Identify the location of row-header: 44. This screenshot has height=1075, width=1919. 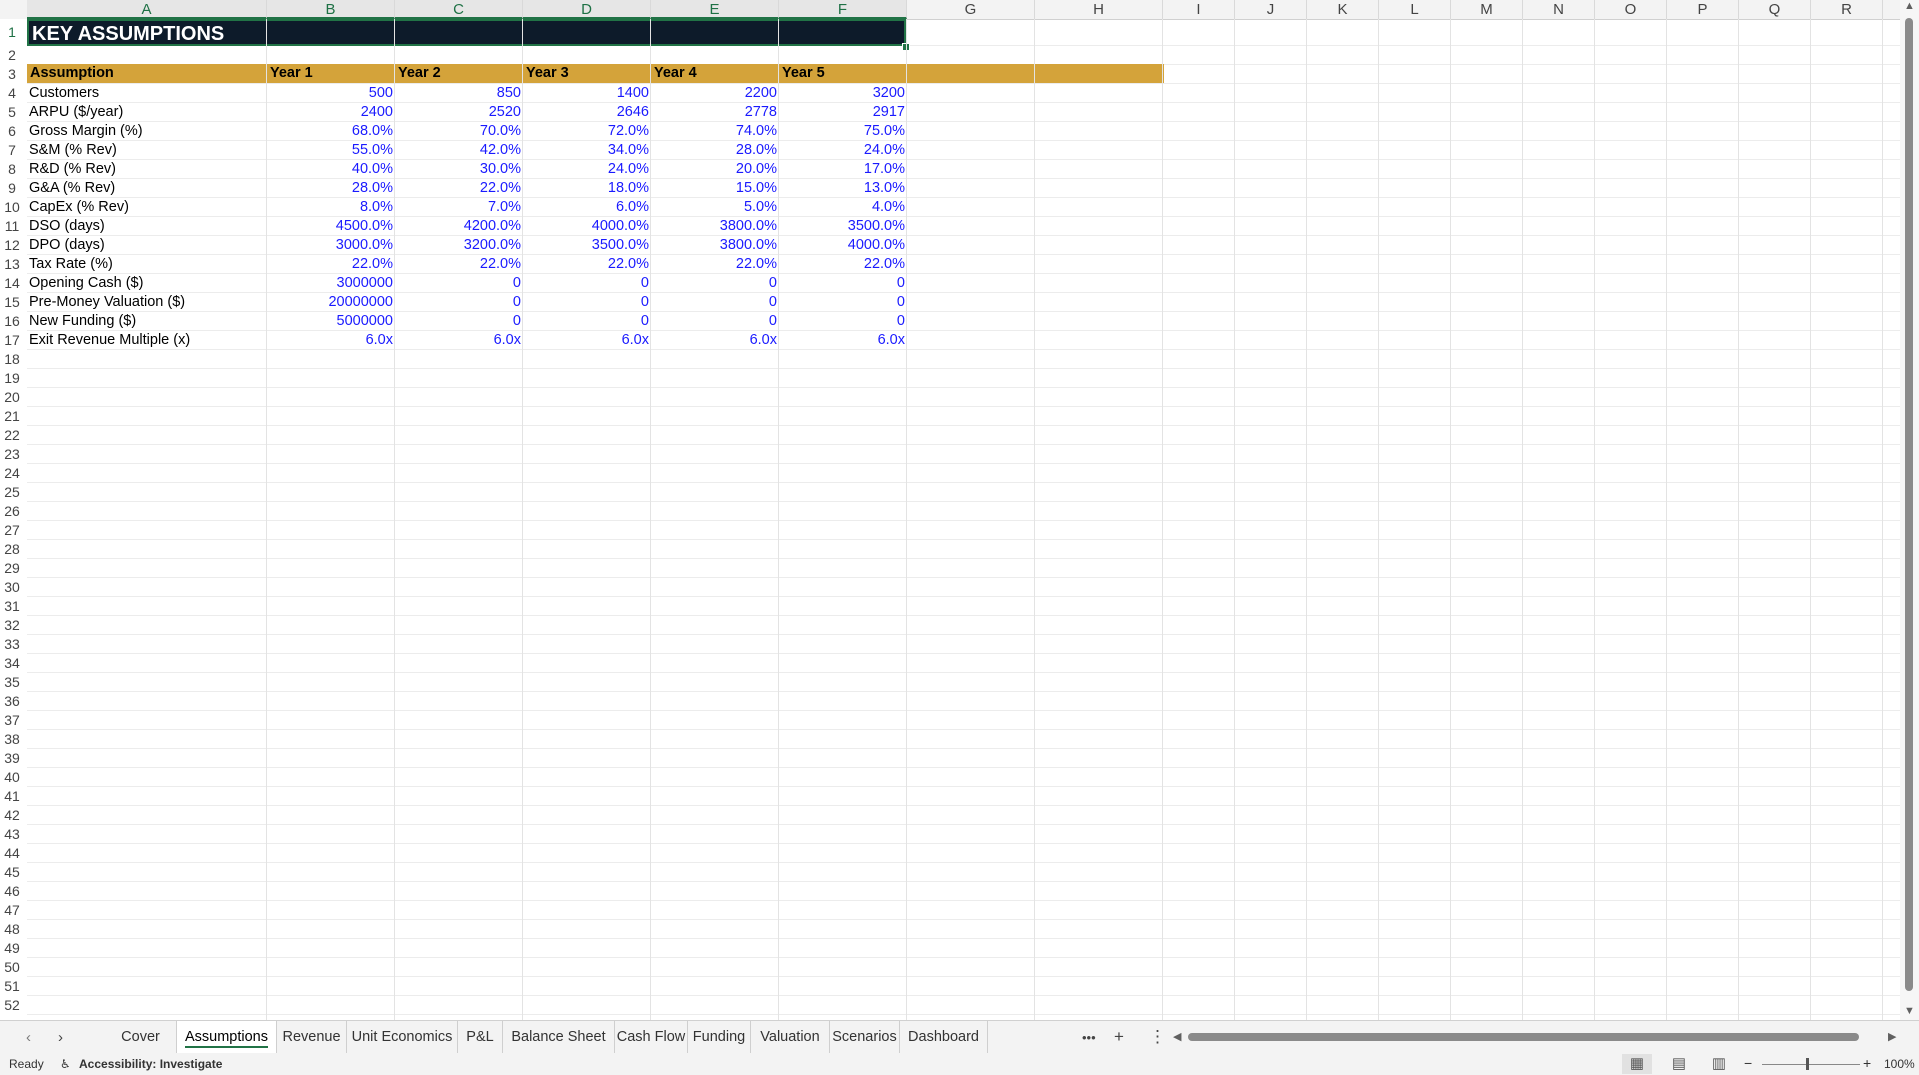
(12, 853).